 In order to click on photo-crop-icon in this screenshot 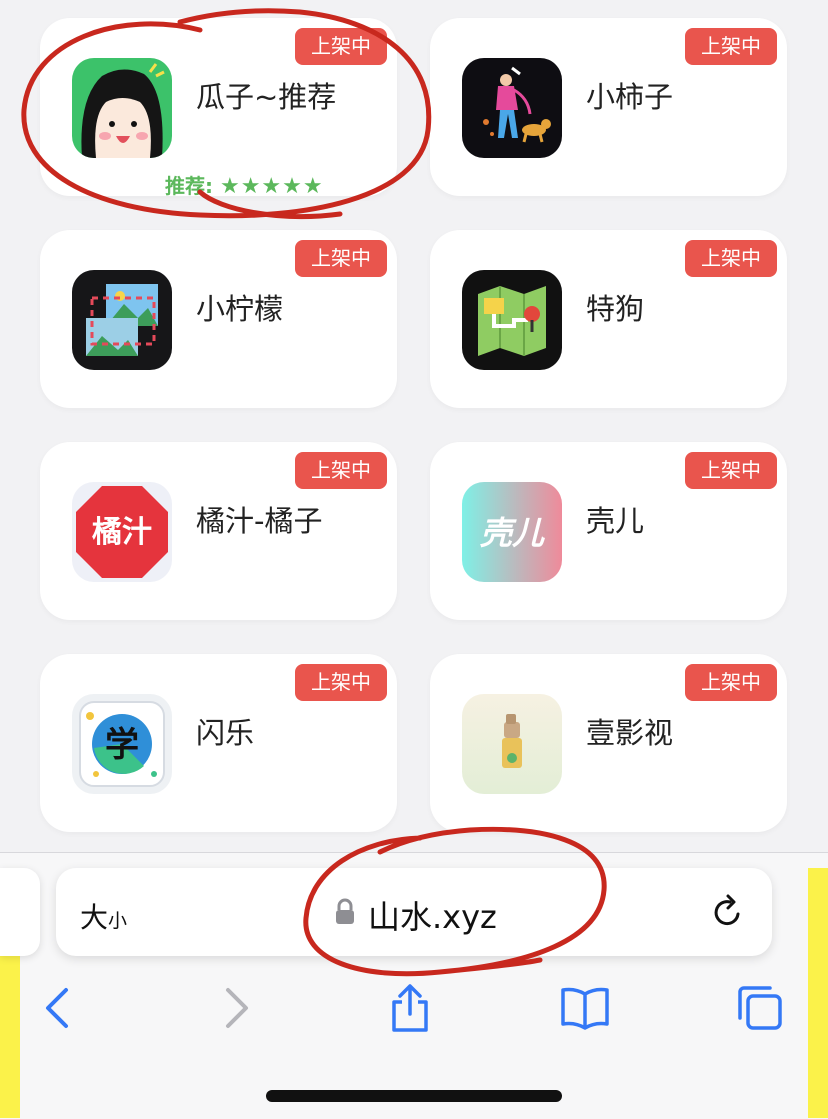, I will do `click(122, 320)`.